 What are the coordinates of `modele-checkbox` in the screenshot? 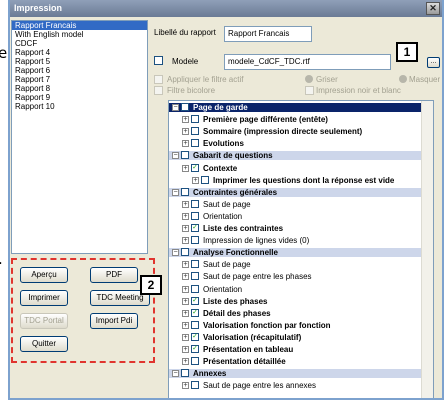 It's located at (158, 60).